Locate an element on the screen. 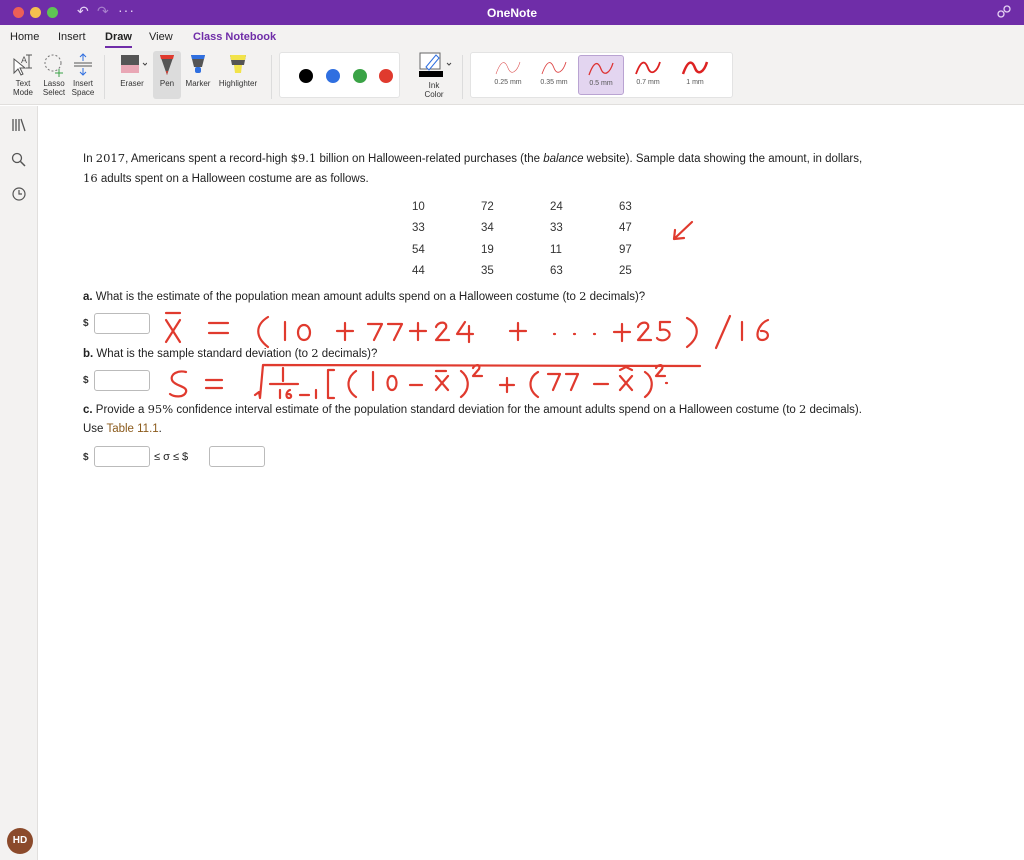 The image size is (1024, 860). width-05-option: 0.5 mm is located at coordinates (601, 75).